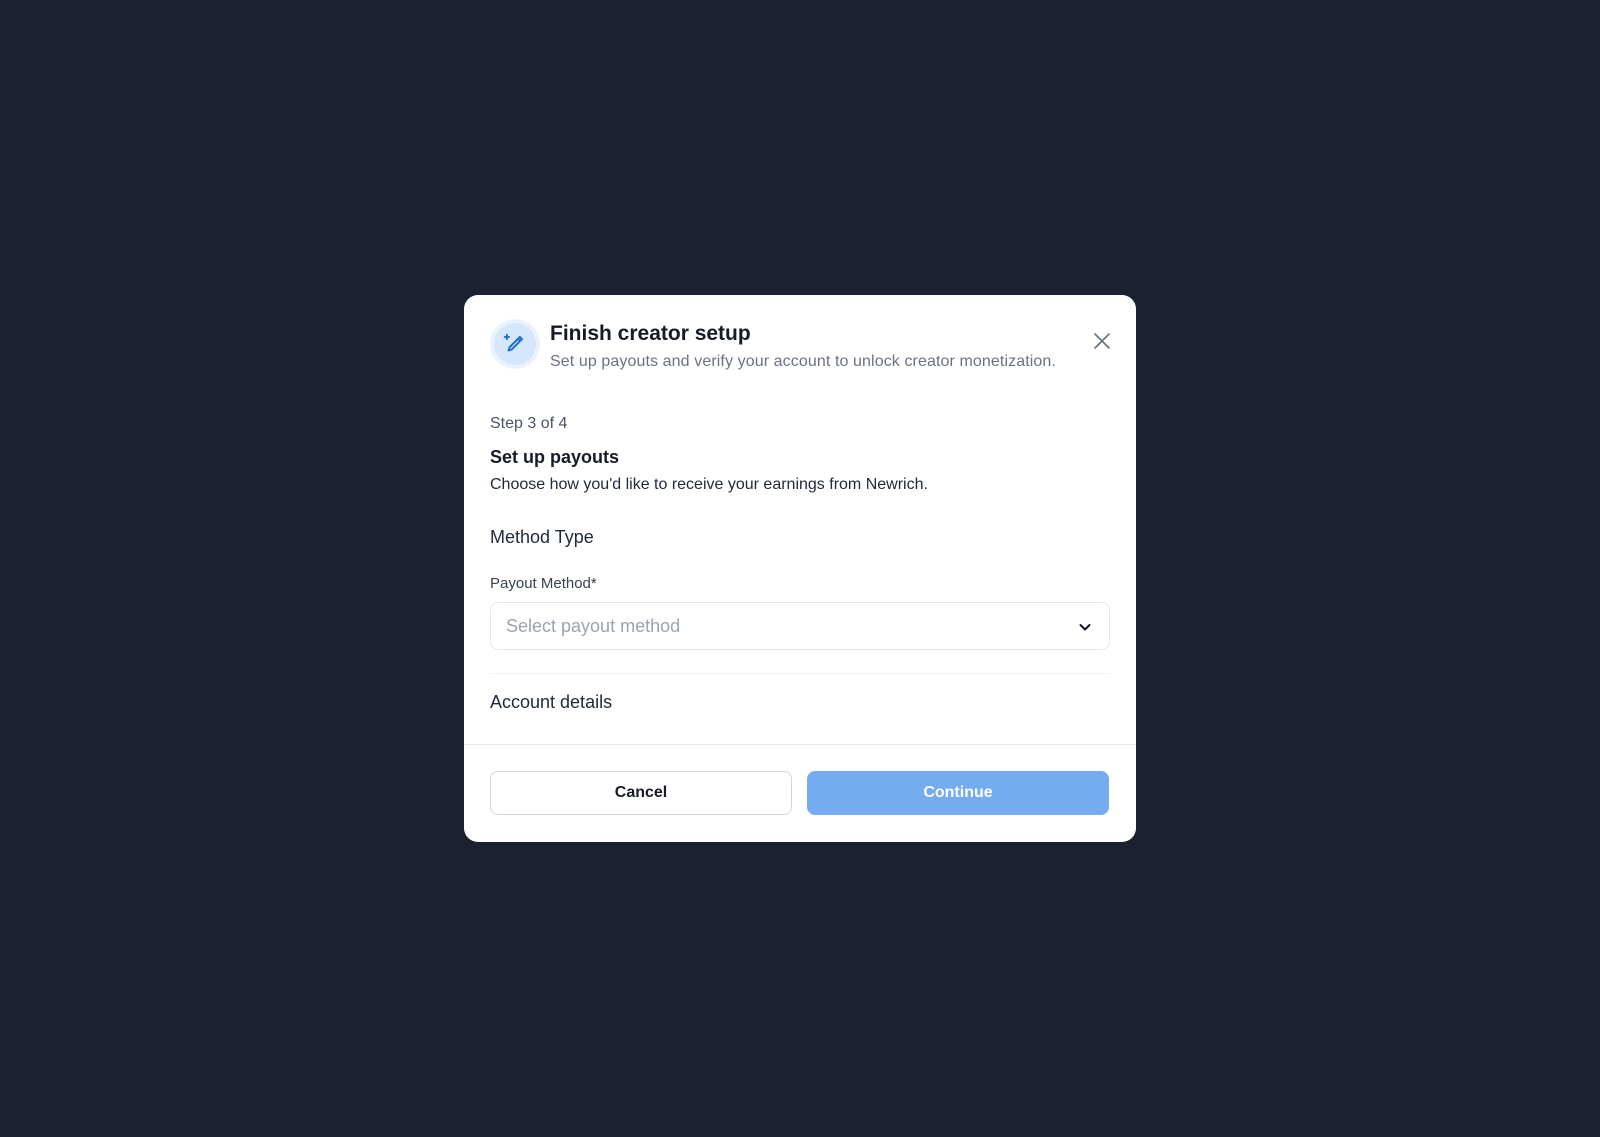 This screenshot has width=1600, height=1137. What do you see at coordinates (958, 793) in the screenshot?
I see `continue-button: Continue` at bounding box center [958, 793].